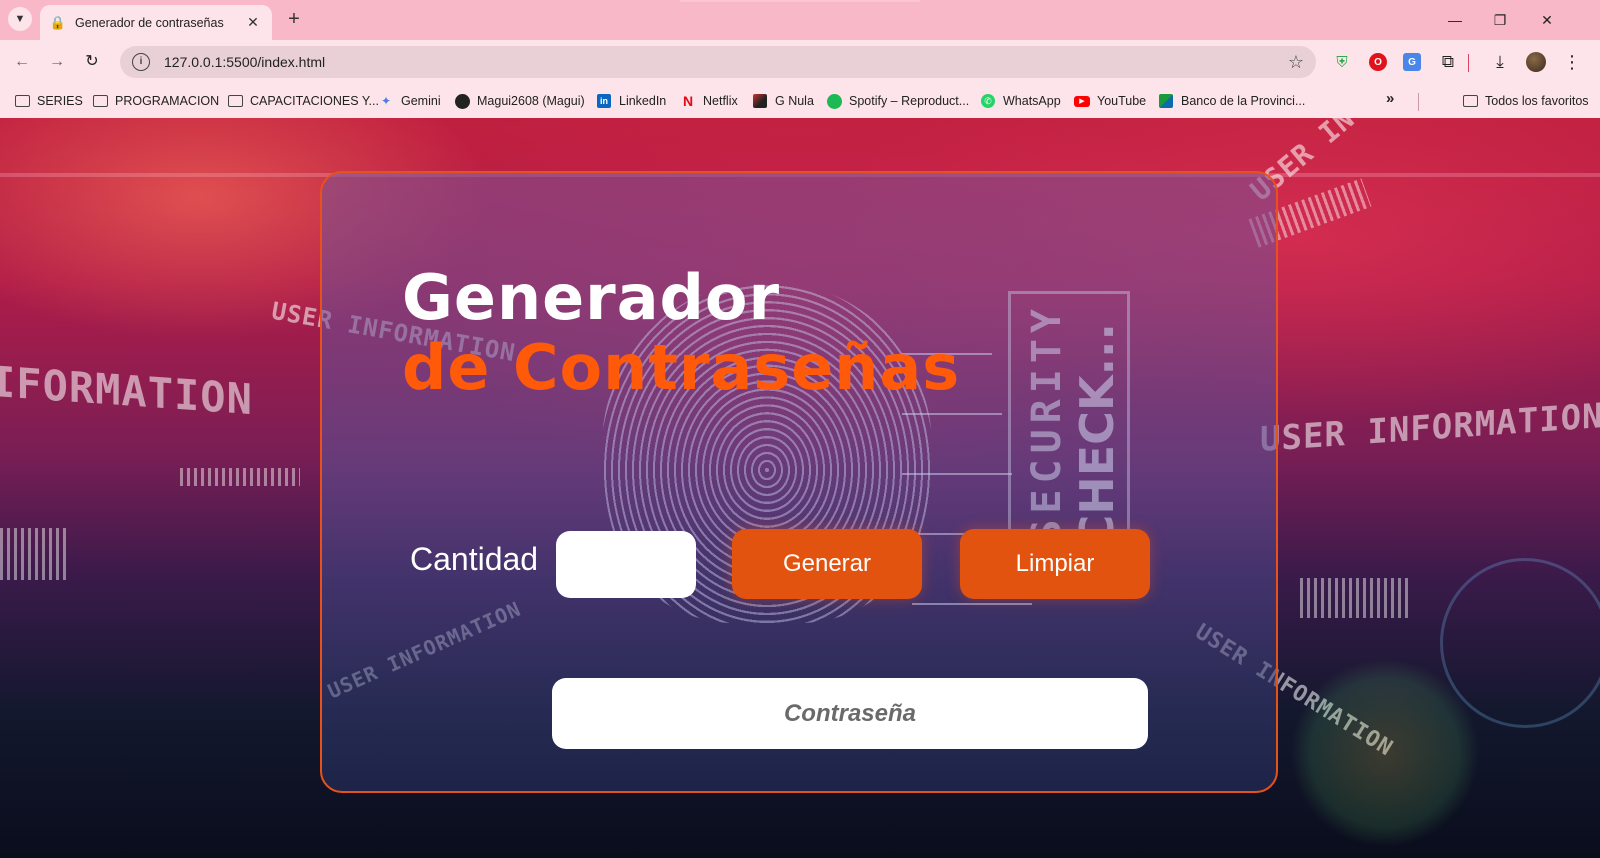  Describe the element at coordinates (1418, 102) in the screenshot. I see `bookmarks-divider` at that location.